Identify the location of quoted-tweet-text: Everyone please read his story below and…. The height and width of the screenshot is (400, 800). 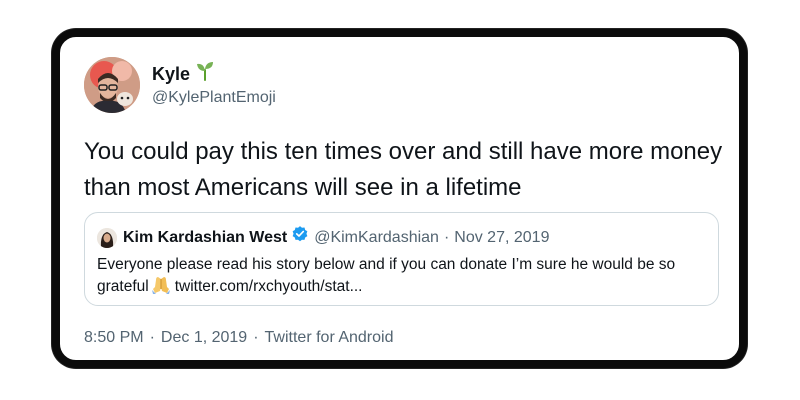
(403, 277).